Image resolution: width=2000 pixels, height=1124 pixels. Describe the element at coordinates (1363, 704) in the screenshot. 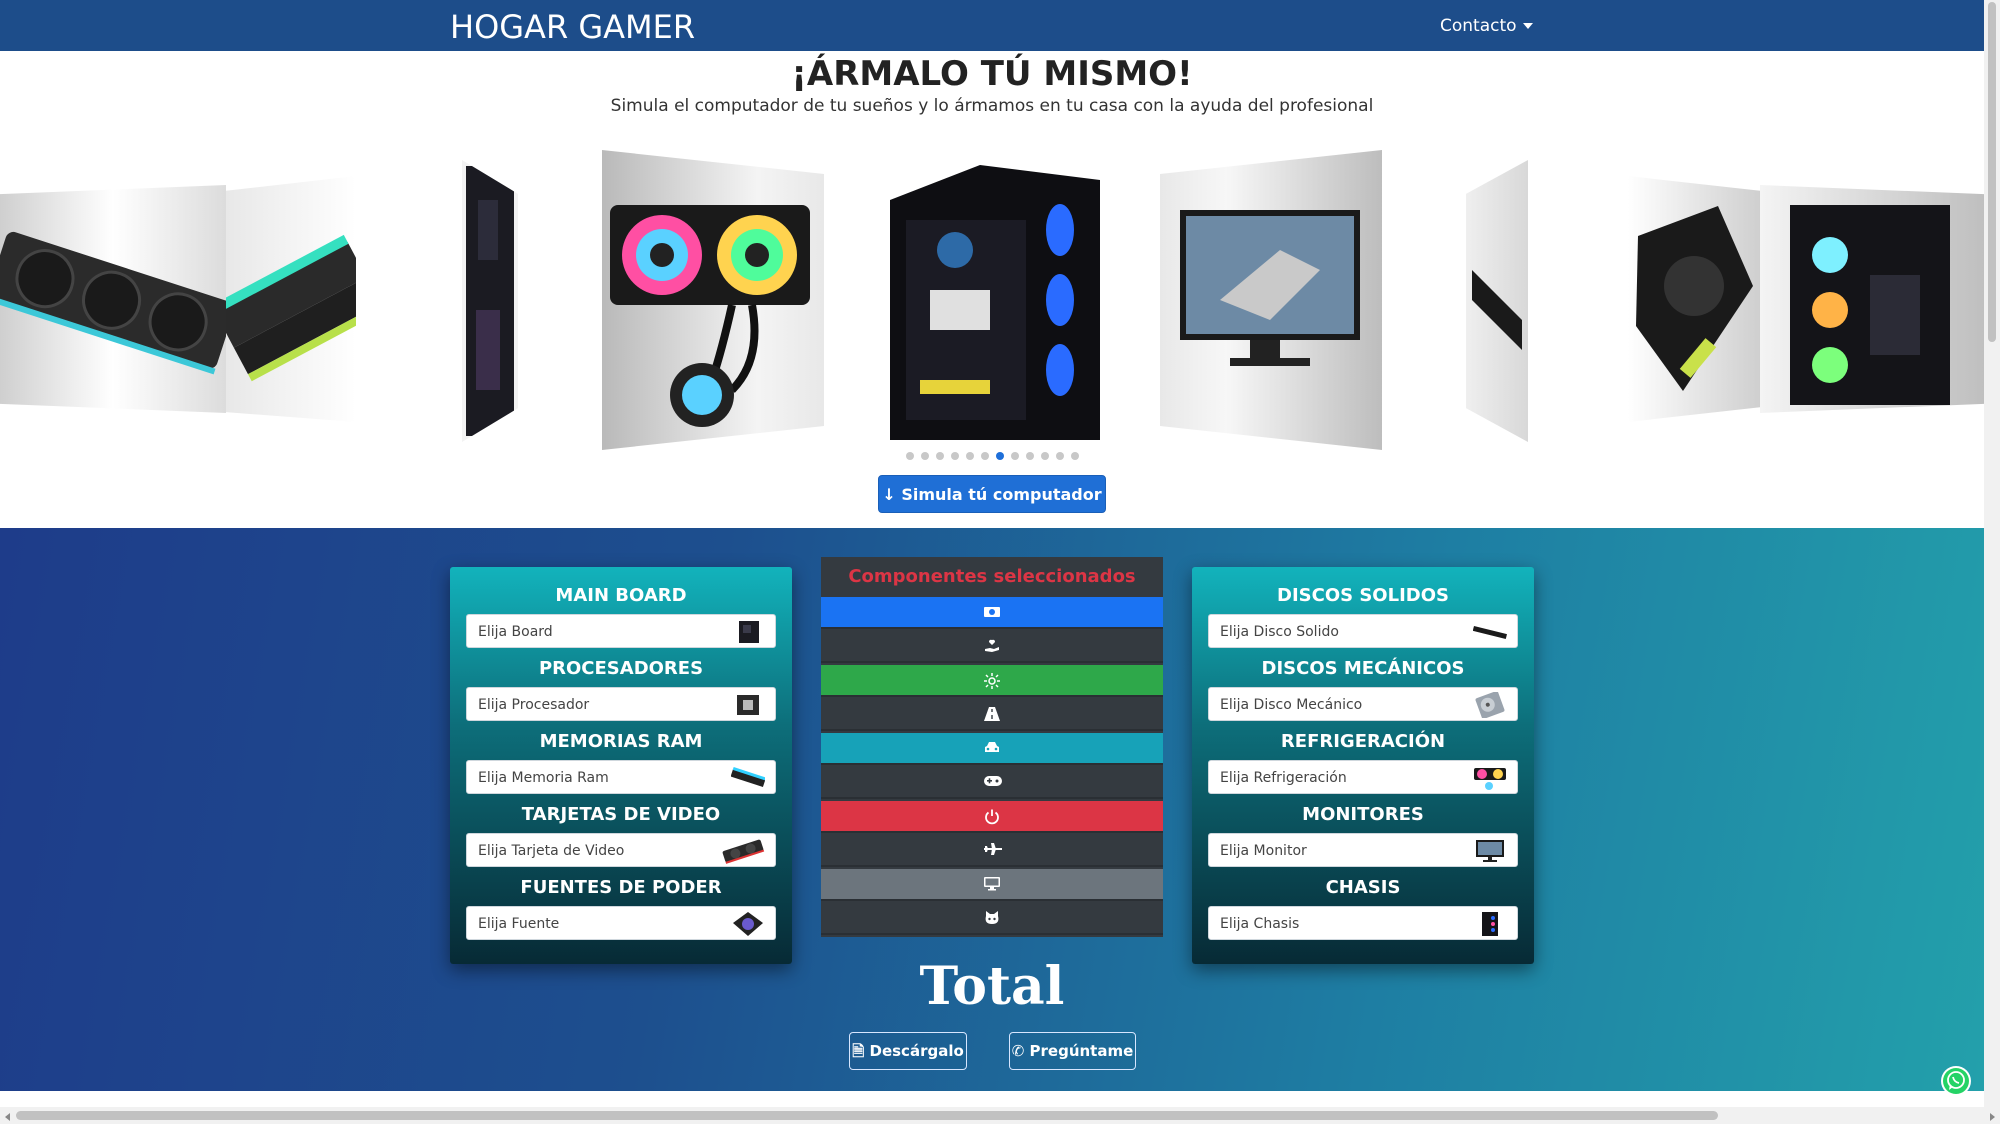

I see `select-hdd: Elija Disco Mecánico` at that location.